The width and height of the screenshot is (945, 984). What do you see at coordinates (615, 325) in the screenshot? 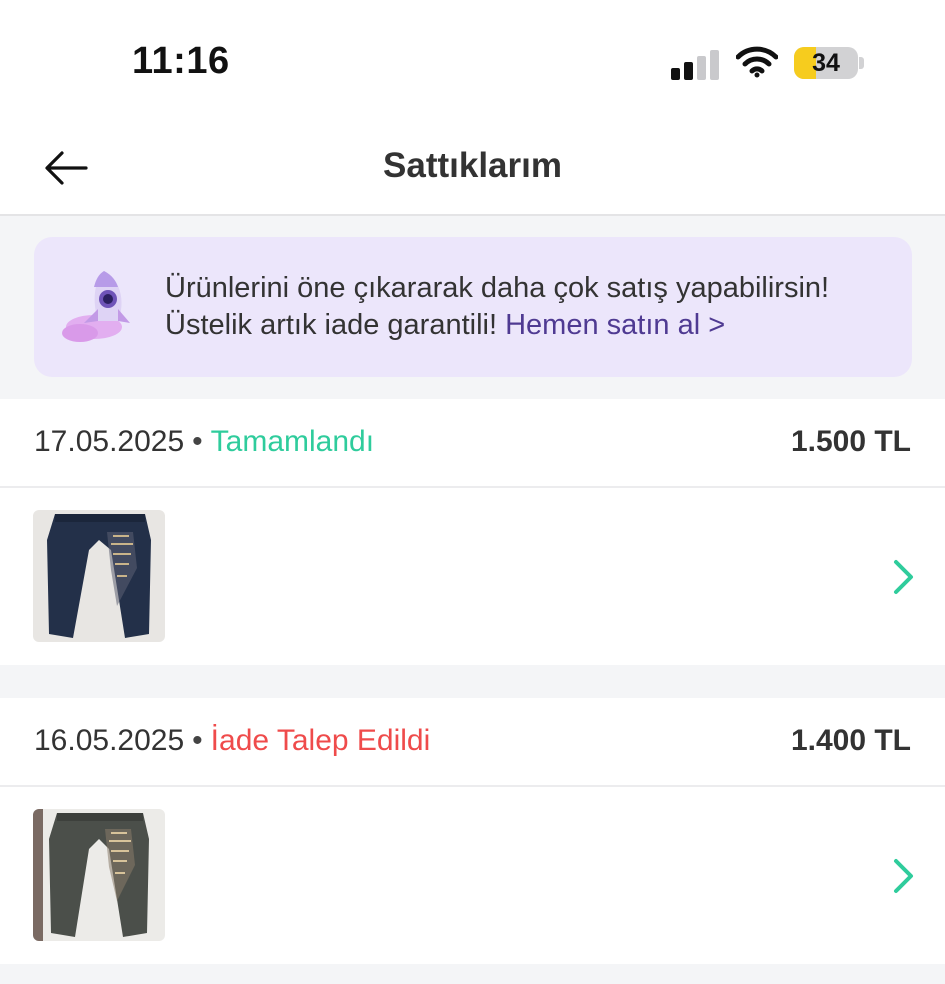
I see `buy-now-link: Hemen satın al >` at bounding box center [615, 325].